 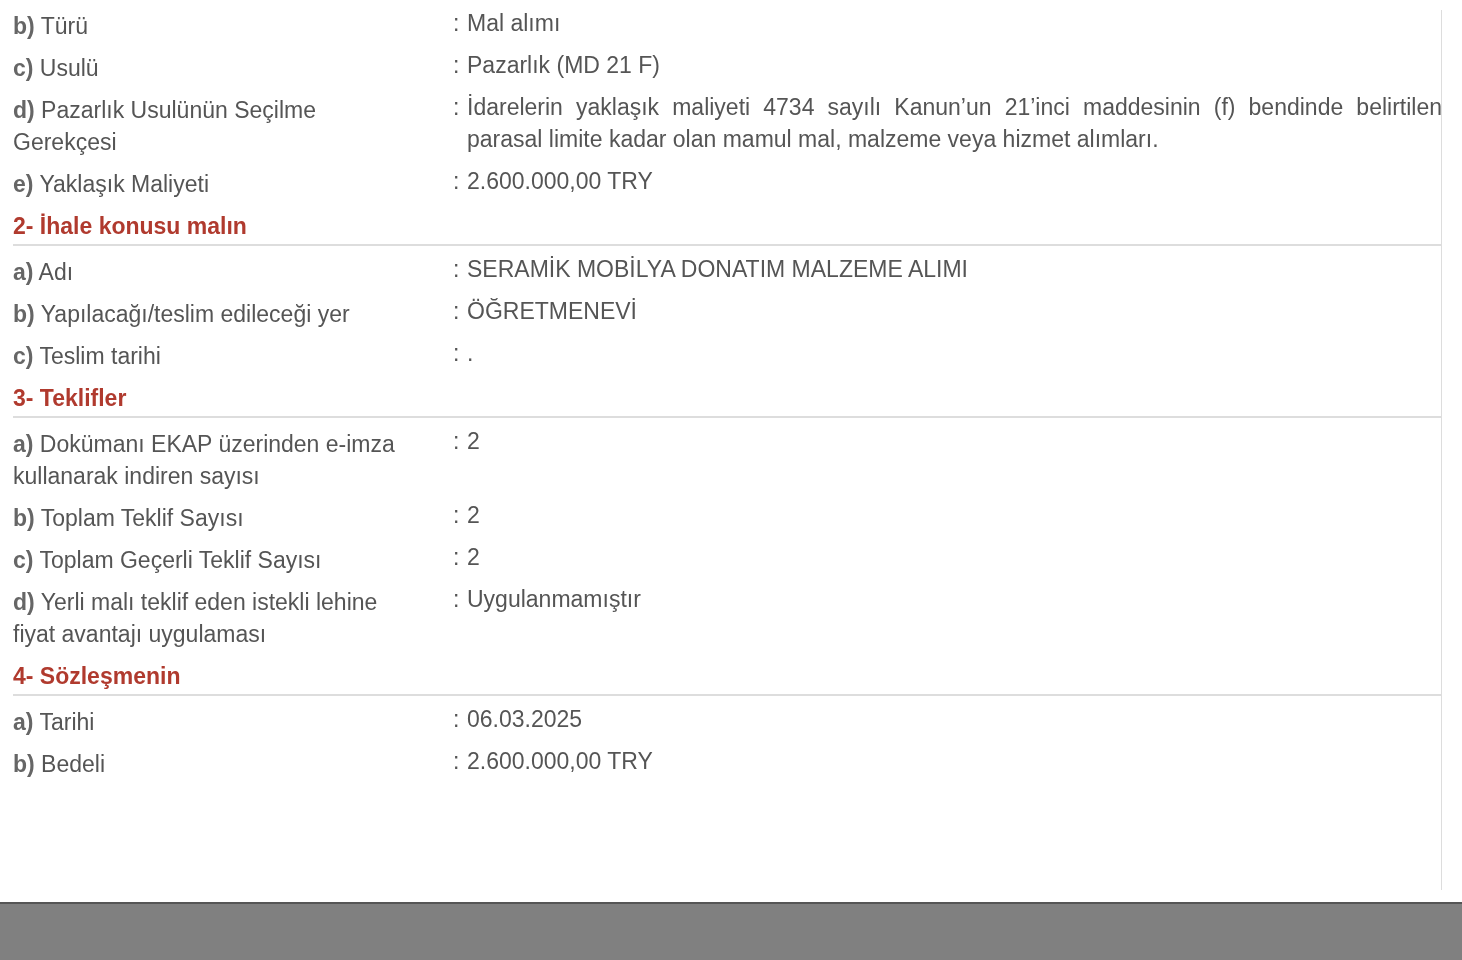 I want to click on section-heading: 4- Sözleşmenin, so click(x=97, y=676).